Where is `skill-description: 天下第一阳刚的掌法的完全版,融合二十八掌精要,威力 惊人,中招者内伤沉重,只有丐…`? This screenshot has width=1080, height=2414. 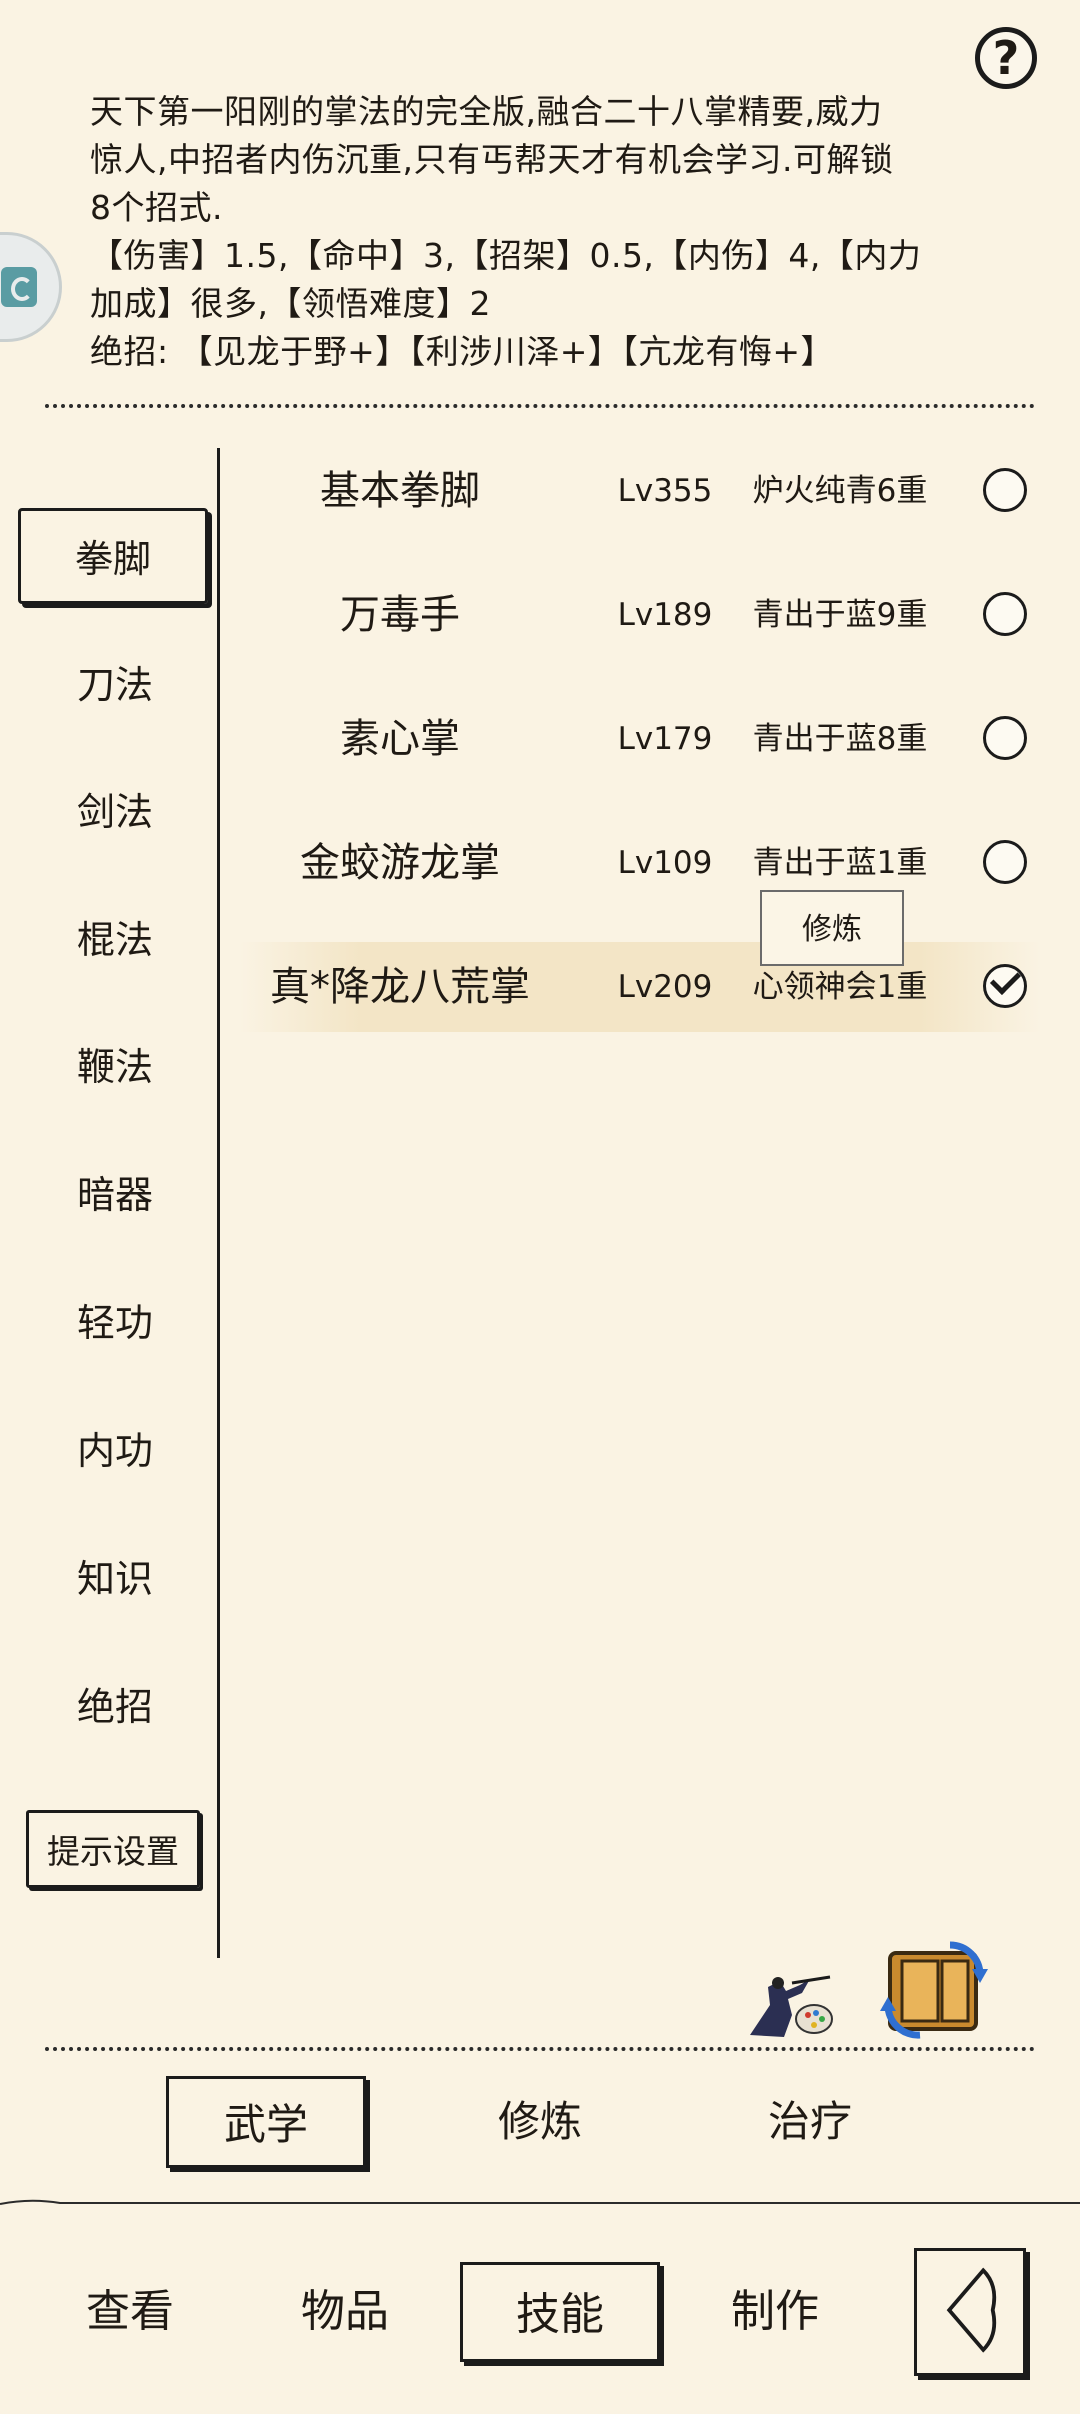 skill-description: 天下第一阳刚的掌法的完全版,融合二十八掌精要,威力 惊人,中招者内伤沉重,只有丐… is located at coordinates (550, 232).